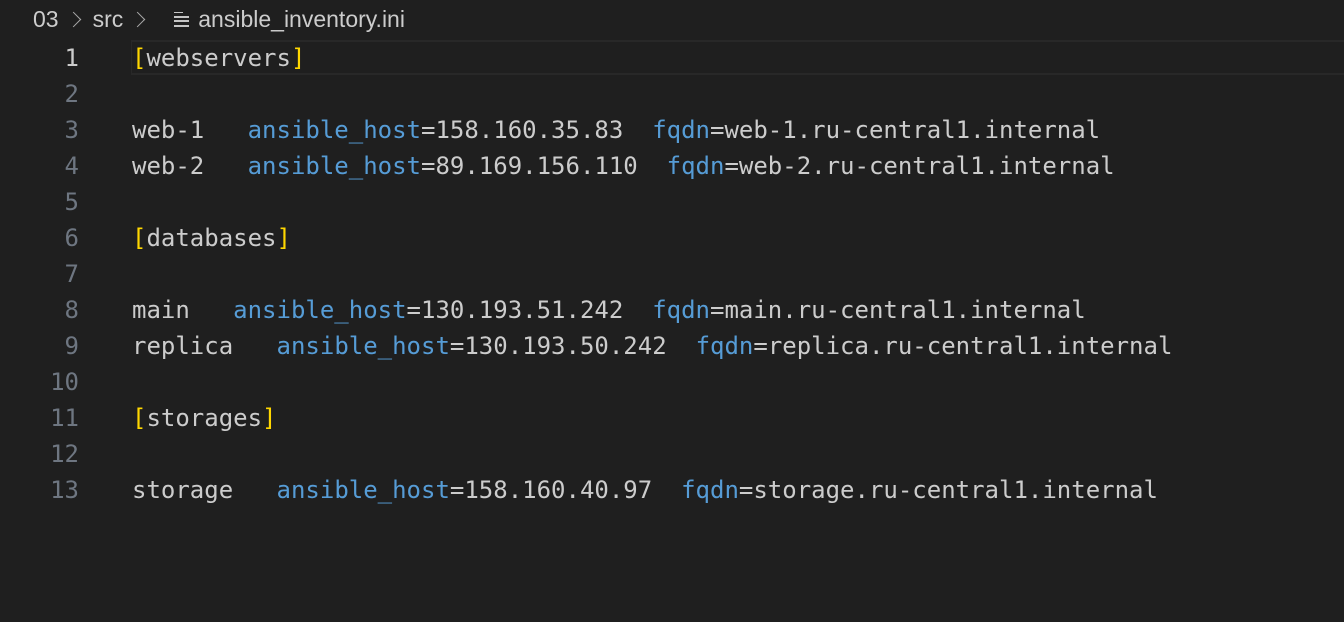 This screenshot has height=622, width=1344. What do you see at coordinates (71, 58) in the screenshot?
I see `line-number: 1` at bounding box center [71, 58].